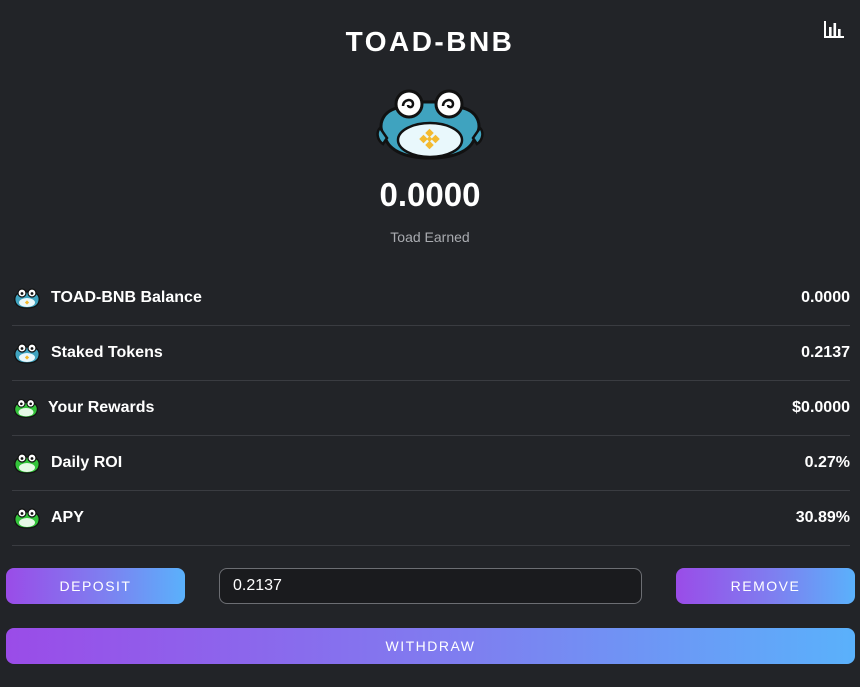 This screenshot has width=860, height=687. What do you see at coordinates (431, 463) in the screenshot?
I see `stat-row-daily-roi: Daily ROI 0.27%` at bounding box center [431, 463].